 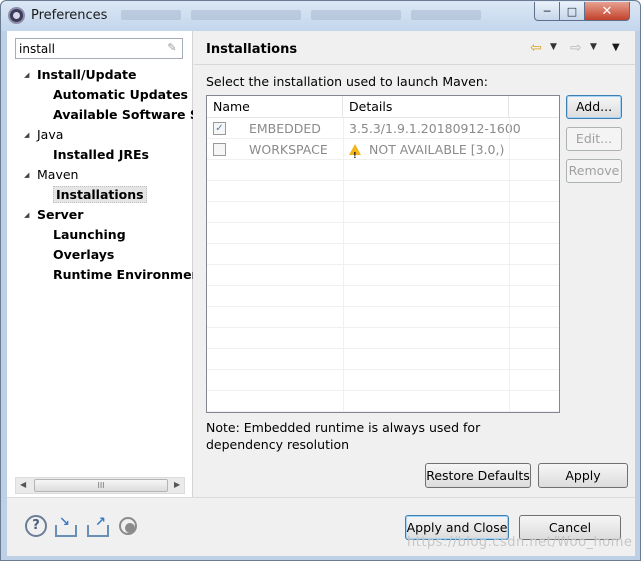 What do you see at coordinates (547, 11) in the screenshot?
I see `minimize-button: ─` at bounding box center [547, 11].